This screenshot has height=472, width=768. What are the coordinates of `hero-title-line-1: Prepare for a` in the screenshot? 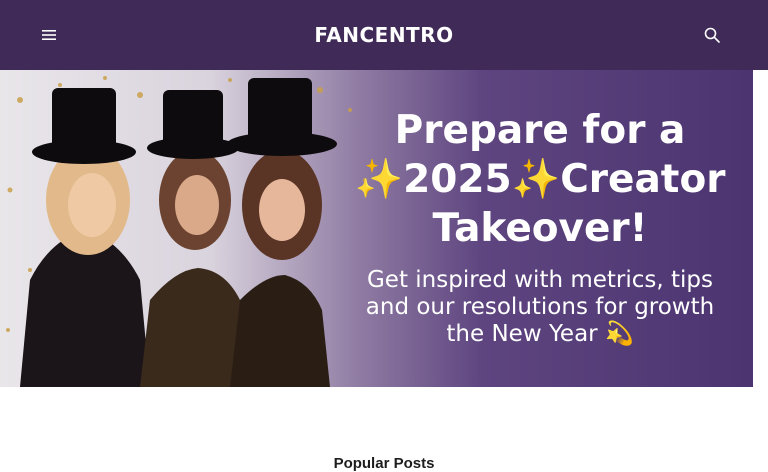 It's located at (540, 130).